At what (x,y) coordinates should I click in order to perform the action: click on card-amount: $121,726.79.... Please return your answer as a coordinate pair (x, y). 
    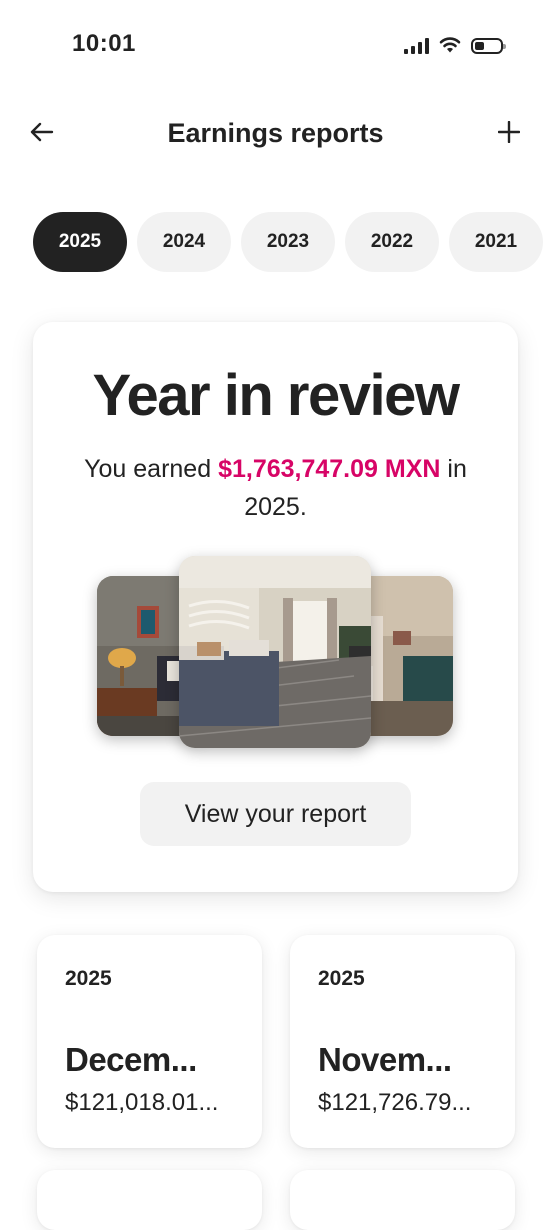
    Looking at the image, I should click on (395, 1102).